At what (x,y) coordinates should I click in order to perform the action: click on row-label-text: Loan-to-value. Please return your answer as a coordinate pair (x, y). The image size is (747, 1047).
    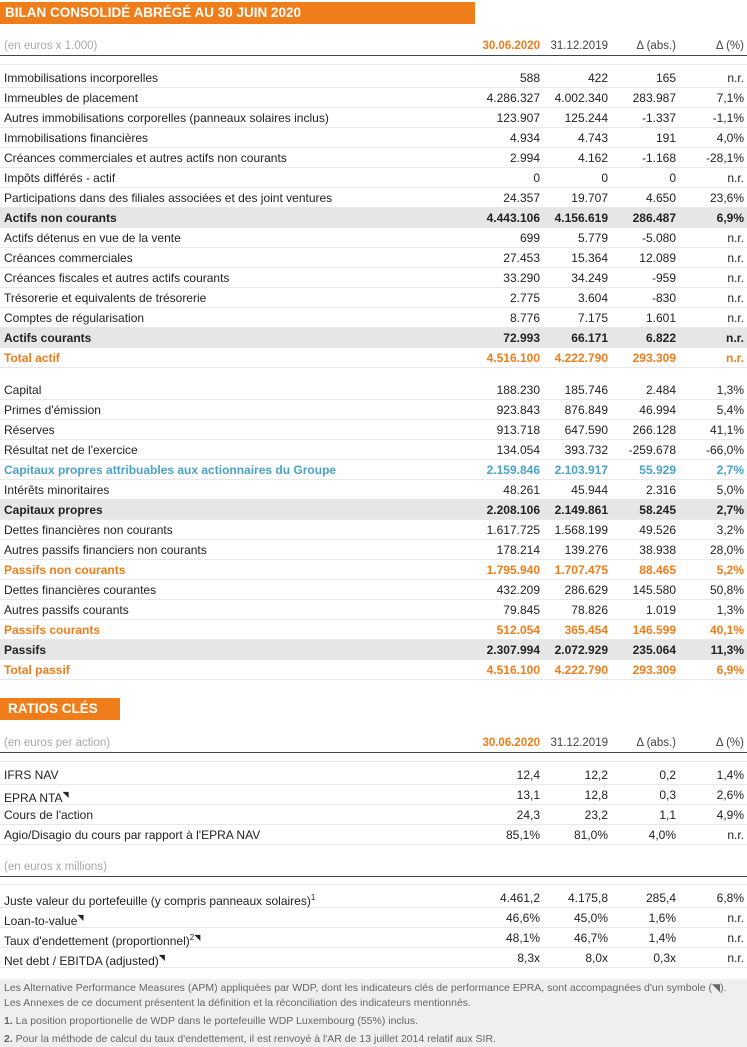
    Looking at the image, I should click on (41, 921).